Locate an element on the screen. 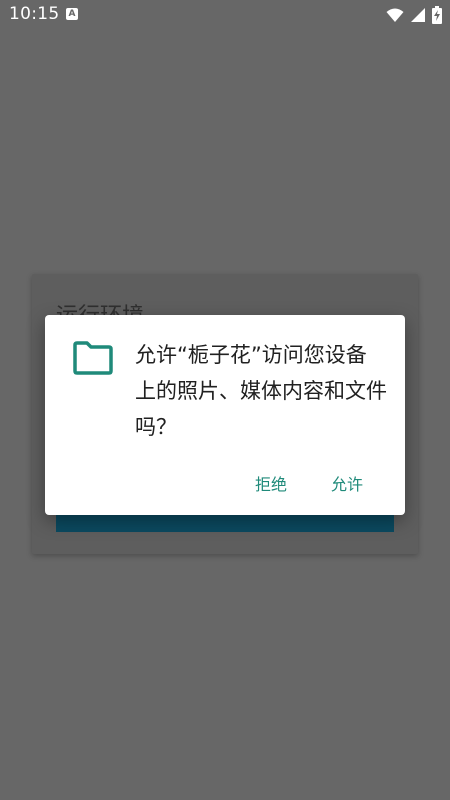 The height and width of the screenshot is (800, 450). signal-icon is located at coordinates (418, 15).